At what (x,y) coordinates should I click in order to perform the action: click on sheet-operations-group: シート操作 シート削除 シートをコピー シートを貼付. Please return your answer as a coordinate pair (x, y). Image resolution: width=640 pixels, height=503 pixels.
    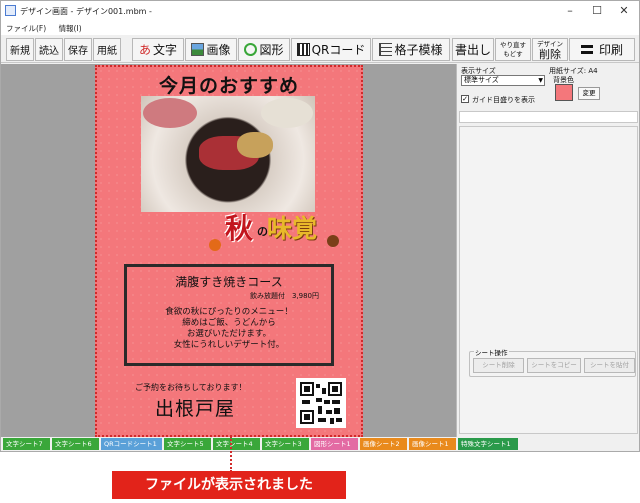
    Looking at the image, I should click on (552, 362).